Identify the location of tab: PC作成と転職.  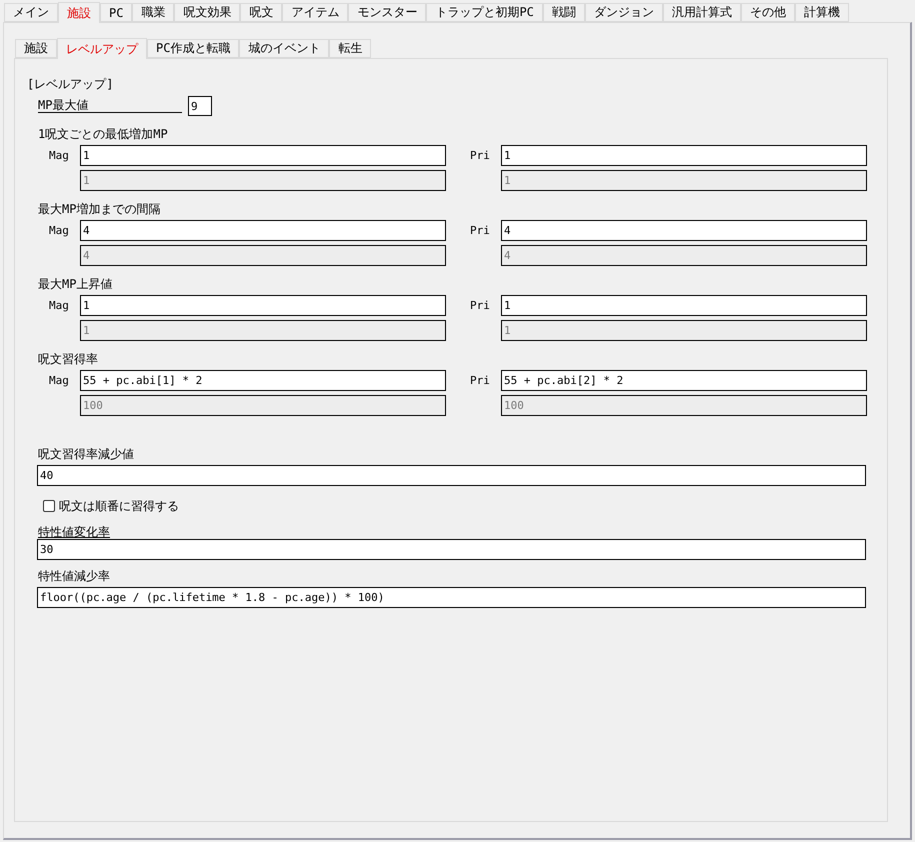
(193, 48).